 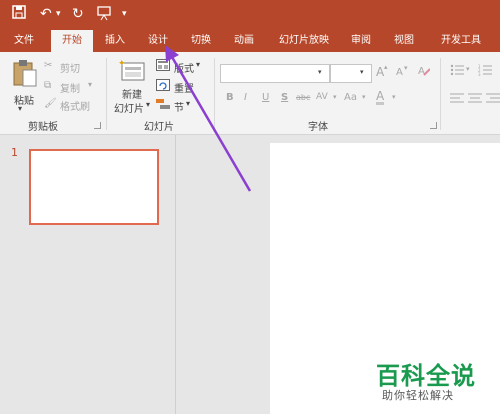 I want to click on annotation-arrow, so click(x=208, y=118).